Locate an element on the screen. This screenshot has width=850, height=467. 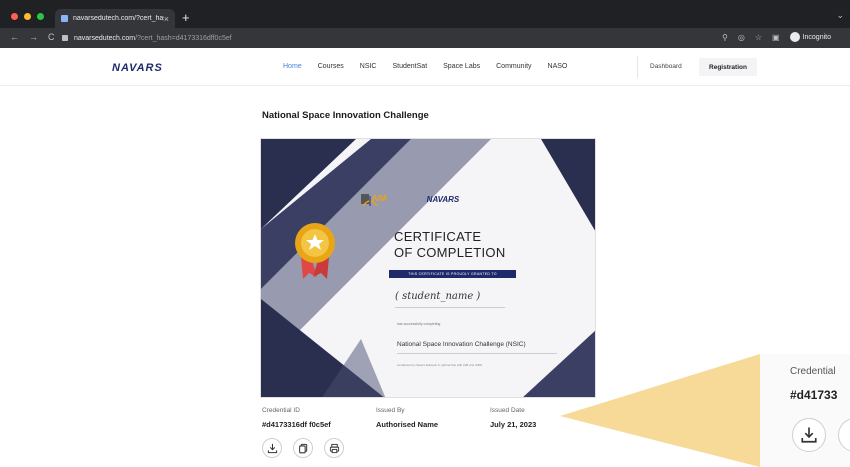
print-icon is located at coordinates (334, 448).